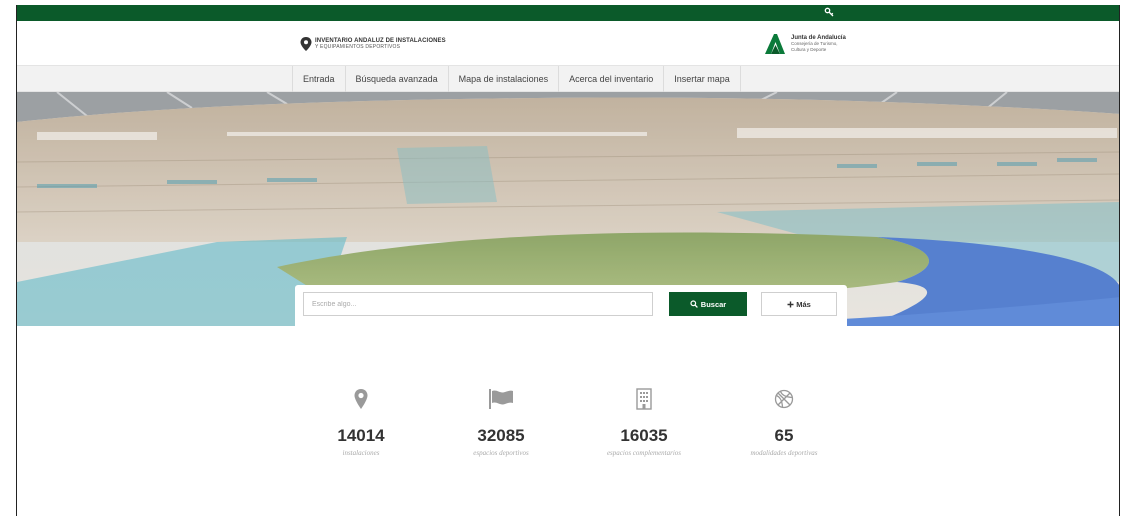  Describe the element at coordinates (829, 13) in the screenshot. I see `key-icon` at that location.